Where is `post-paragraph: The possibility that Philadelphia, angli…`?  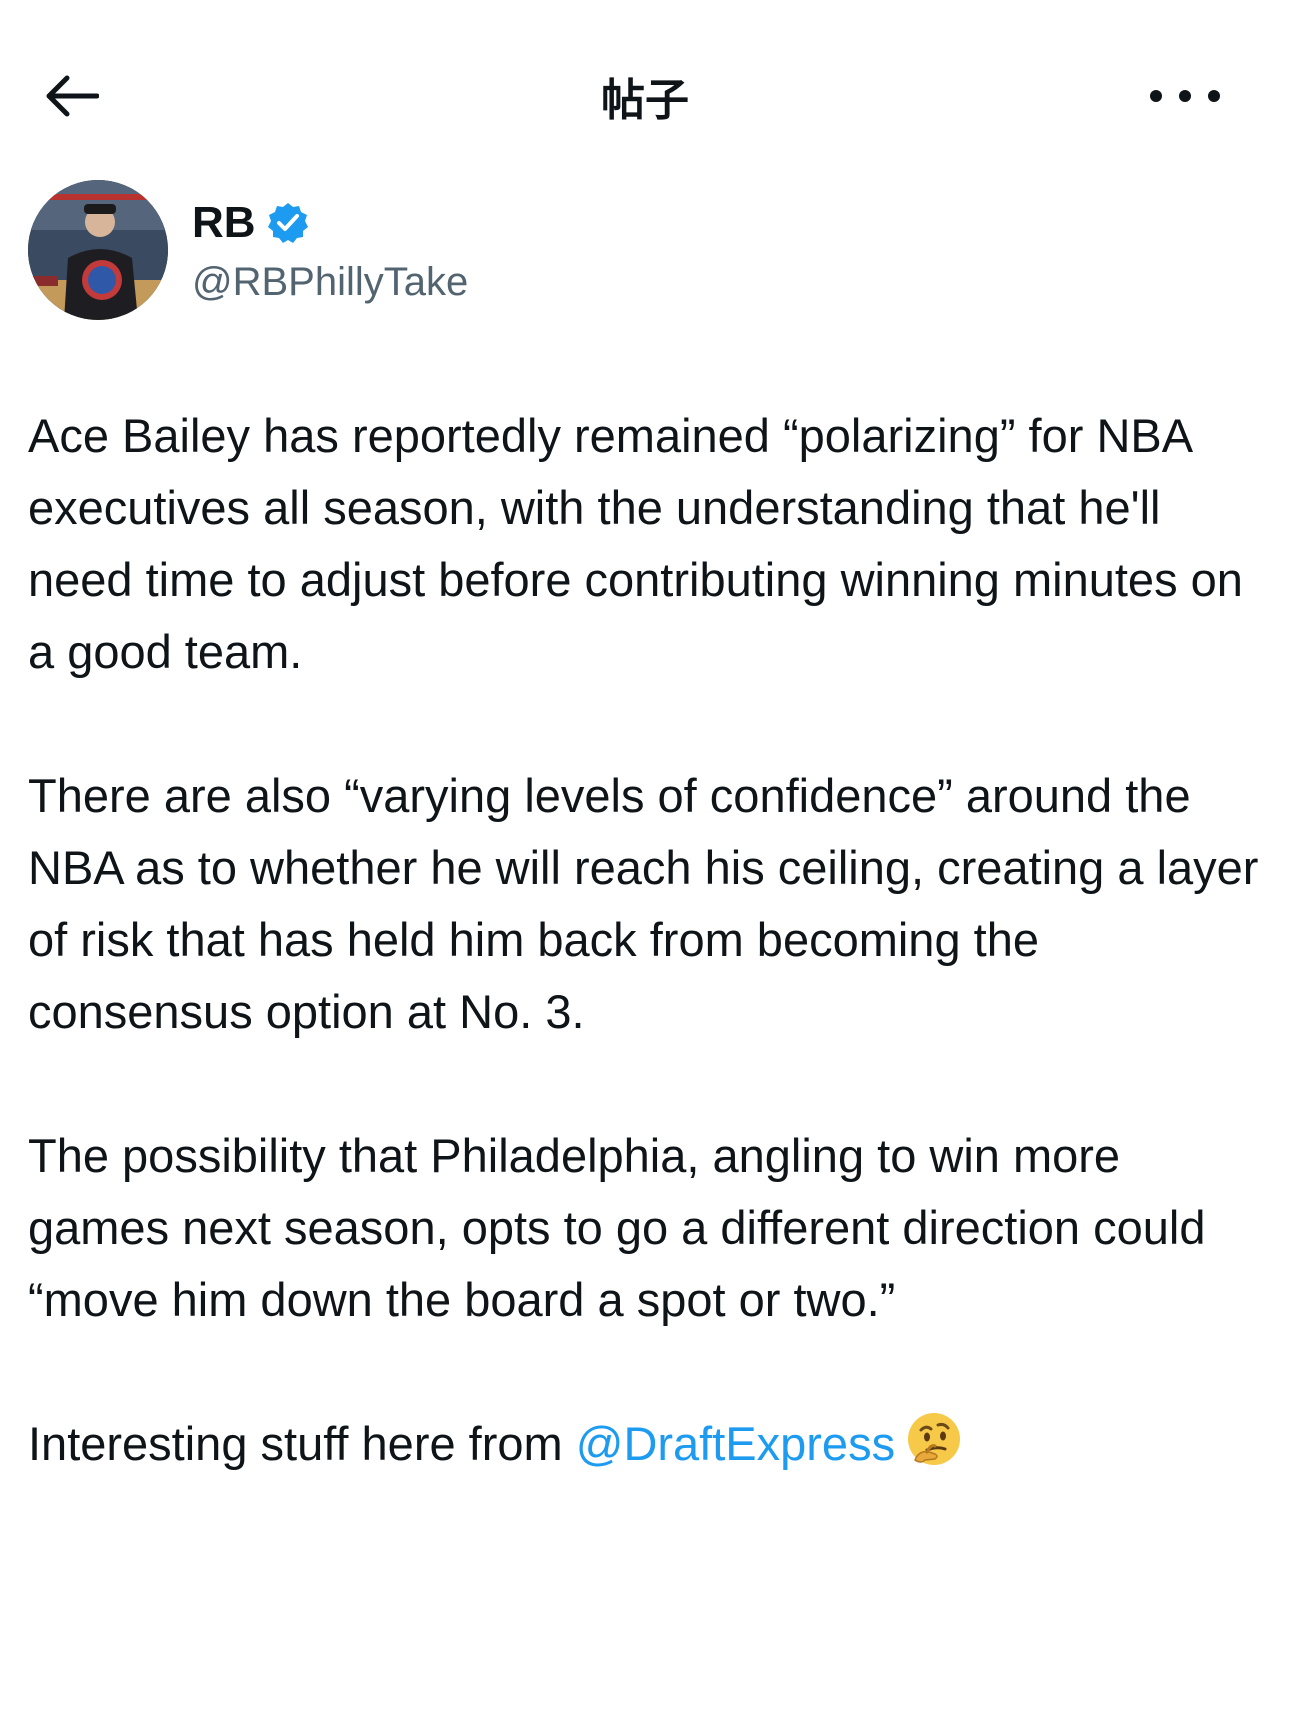 post-paragraph: The possibility that Philadelphia, angli… is located at coordinates (617, 1227).